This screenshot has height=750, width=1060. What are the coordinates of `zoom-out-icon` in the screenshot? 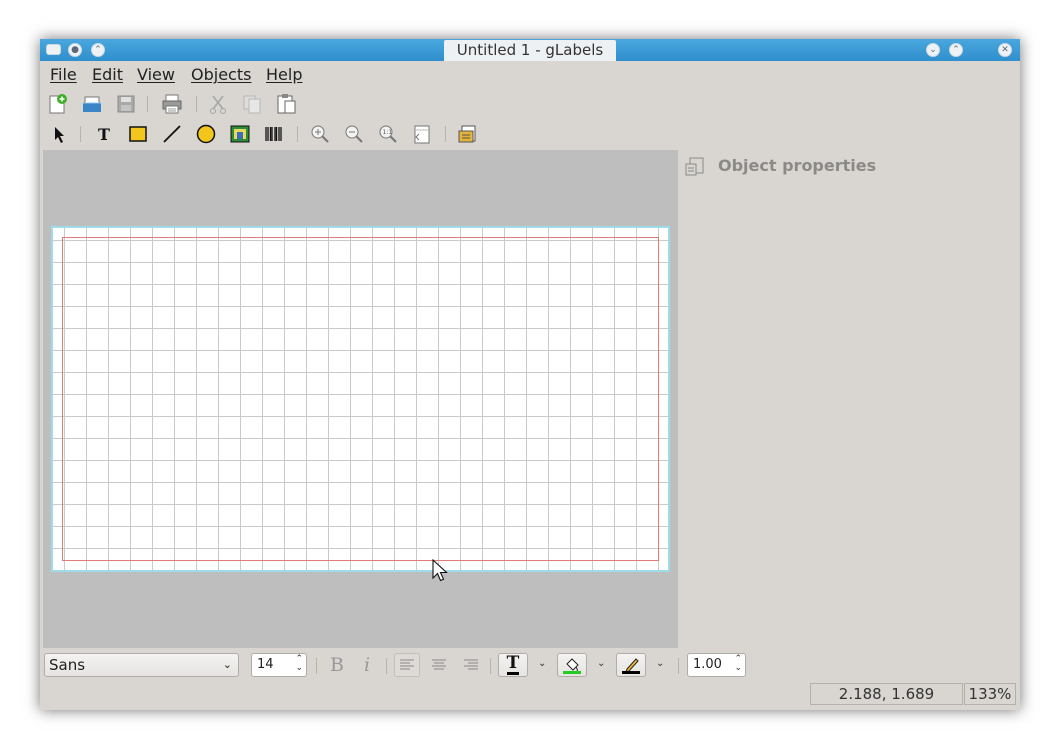 It's located at (354, 134).